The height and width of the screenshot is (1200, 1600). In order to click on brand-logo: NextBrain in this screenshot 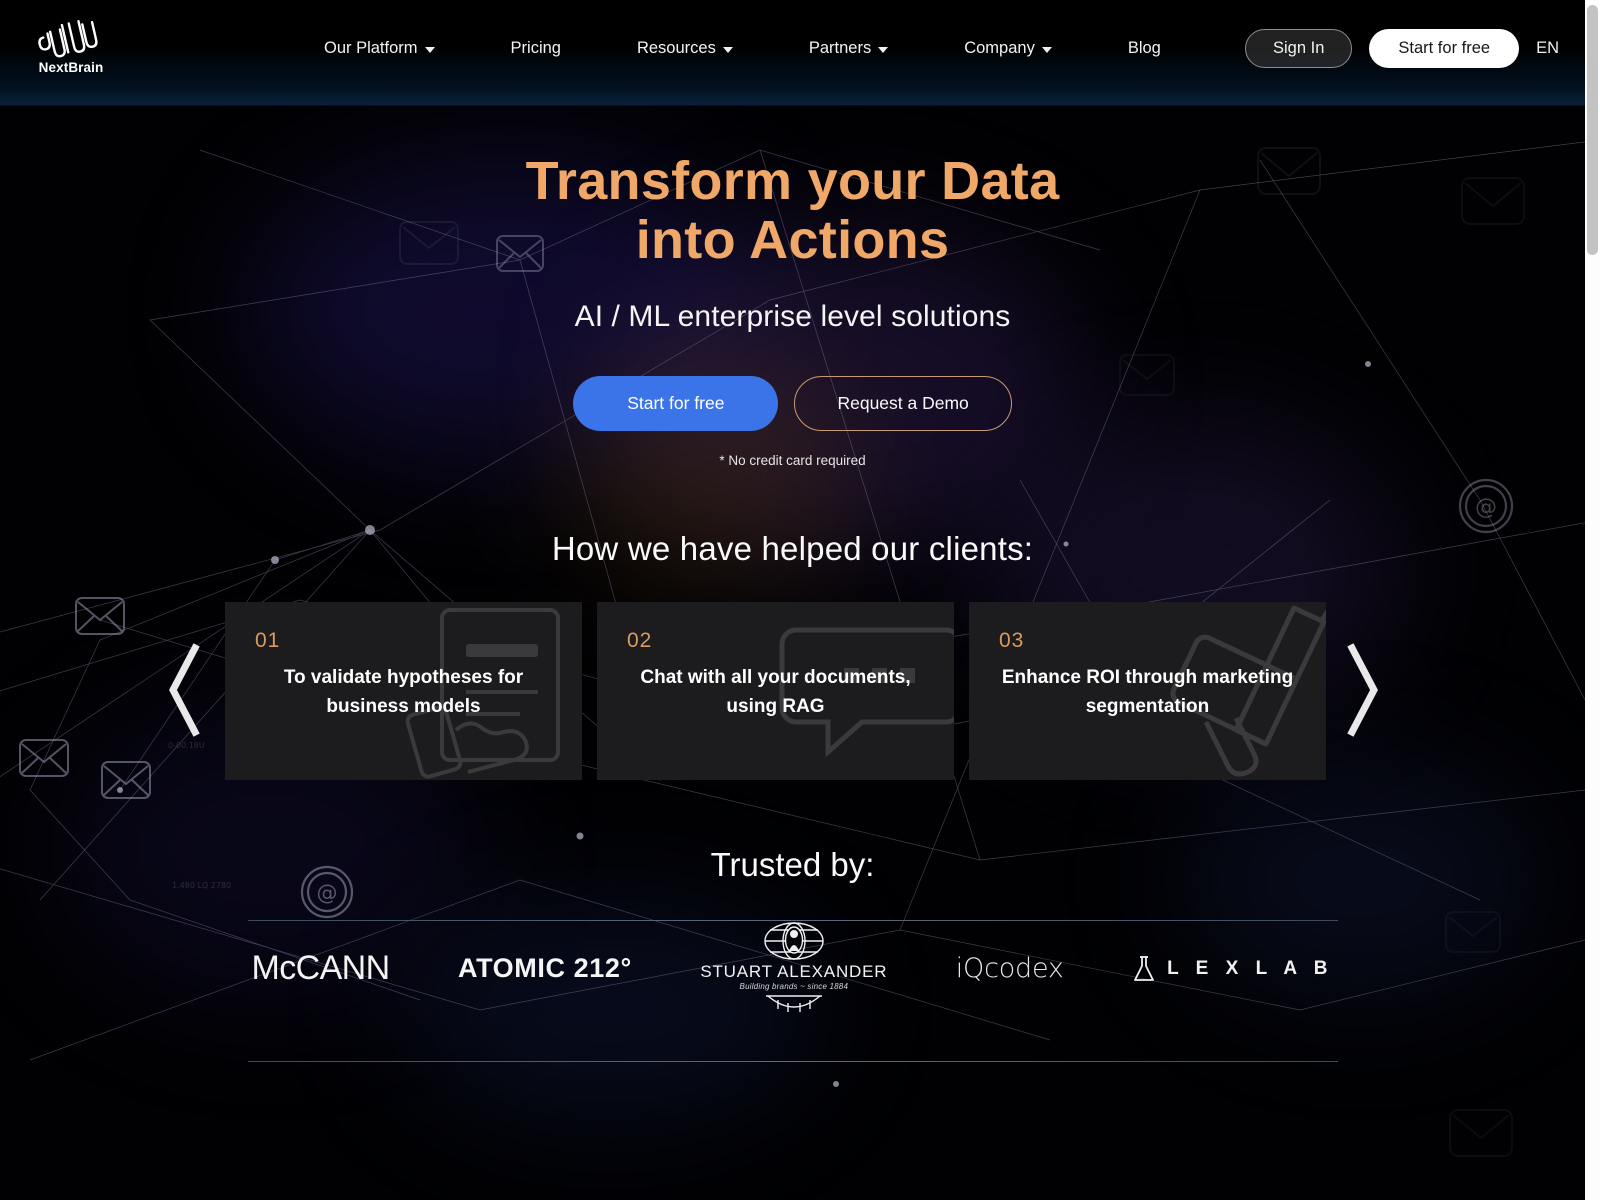, I will do `click(71, 51)`.